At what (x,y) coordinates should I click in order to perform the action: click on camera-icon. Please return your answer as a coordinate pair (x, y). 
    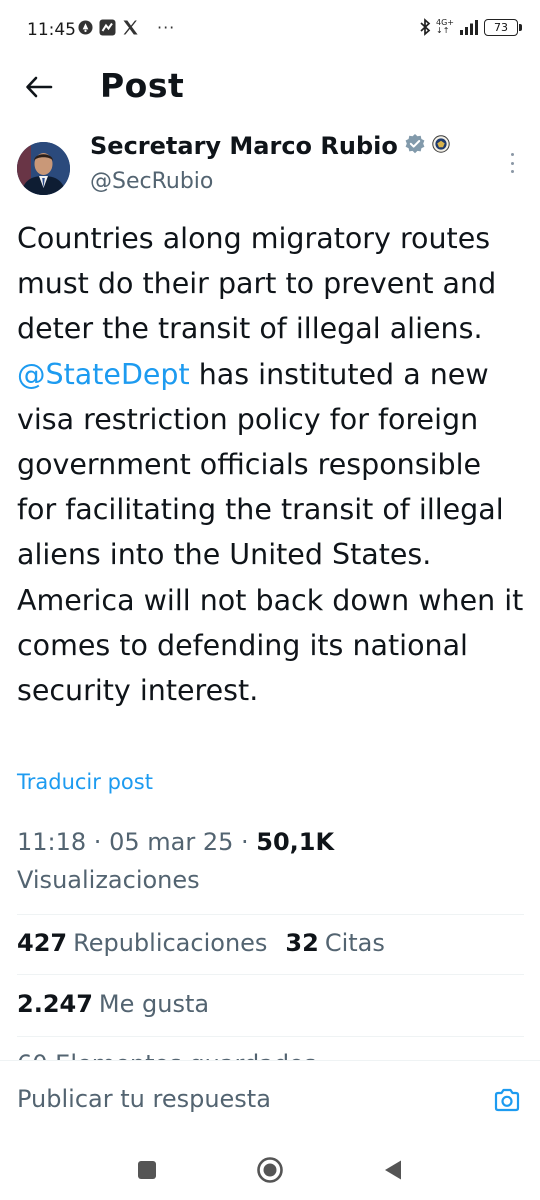
    Looking at the image, I should click on (507, 1100).